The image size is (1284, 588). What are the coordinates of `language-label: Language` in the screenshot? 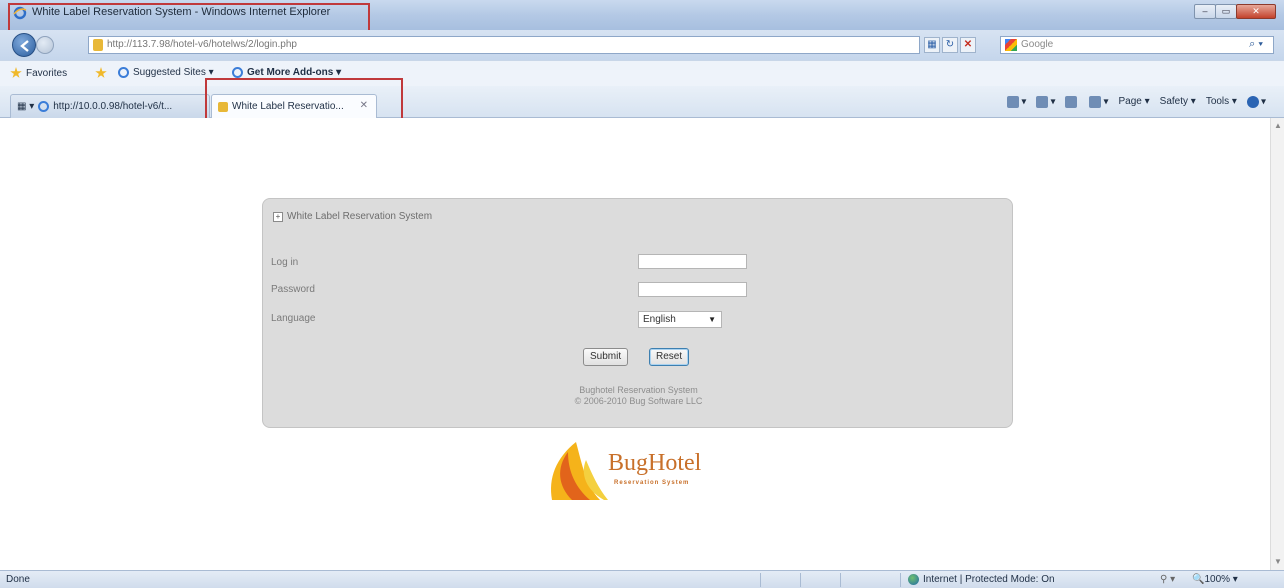 It's located at (293, 318).